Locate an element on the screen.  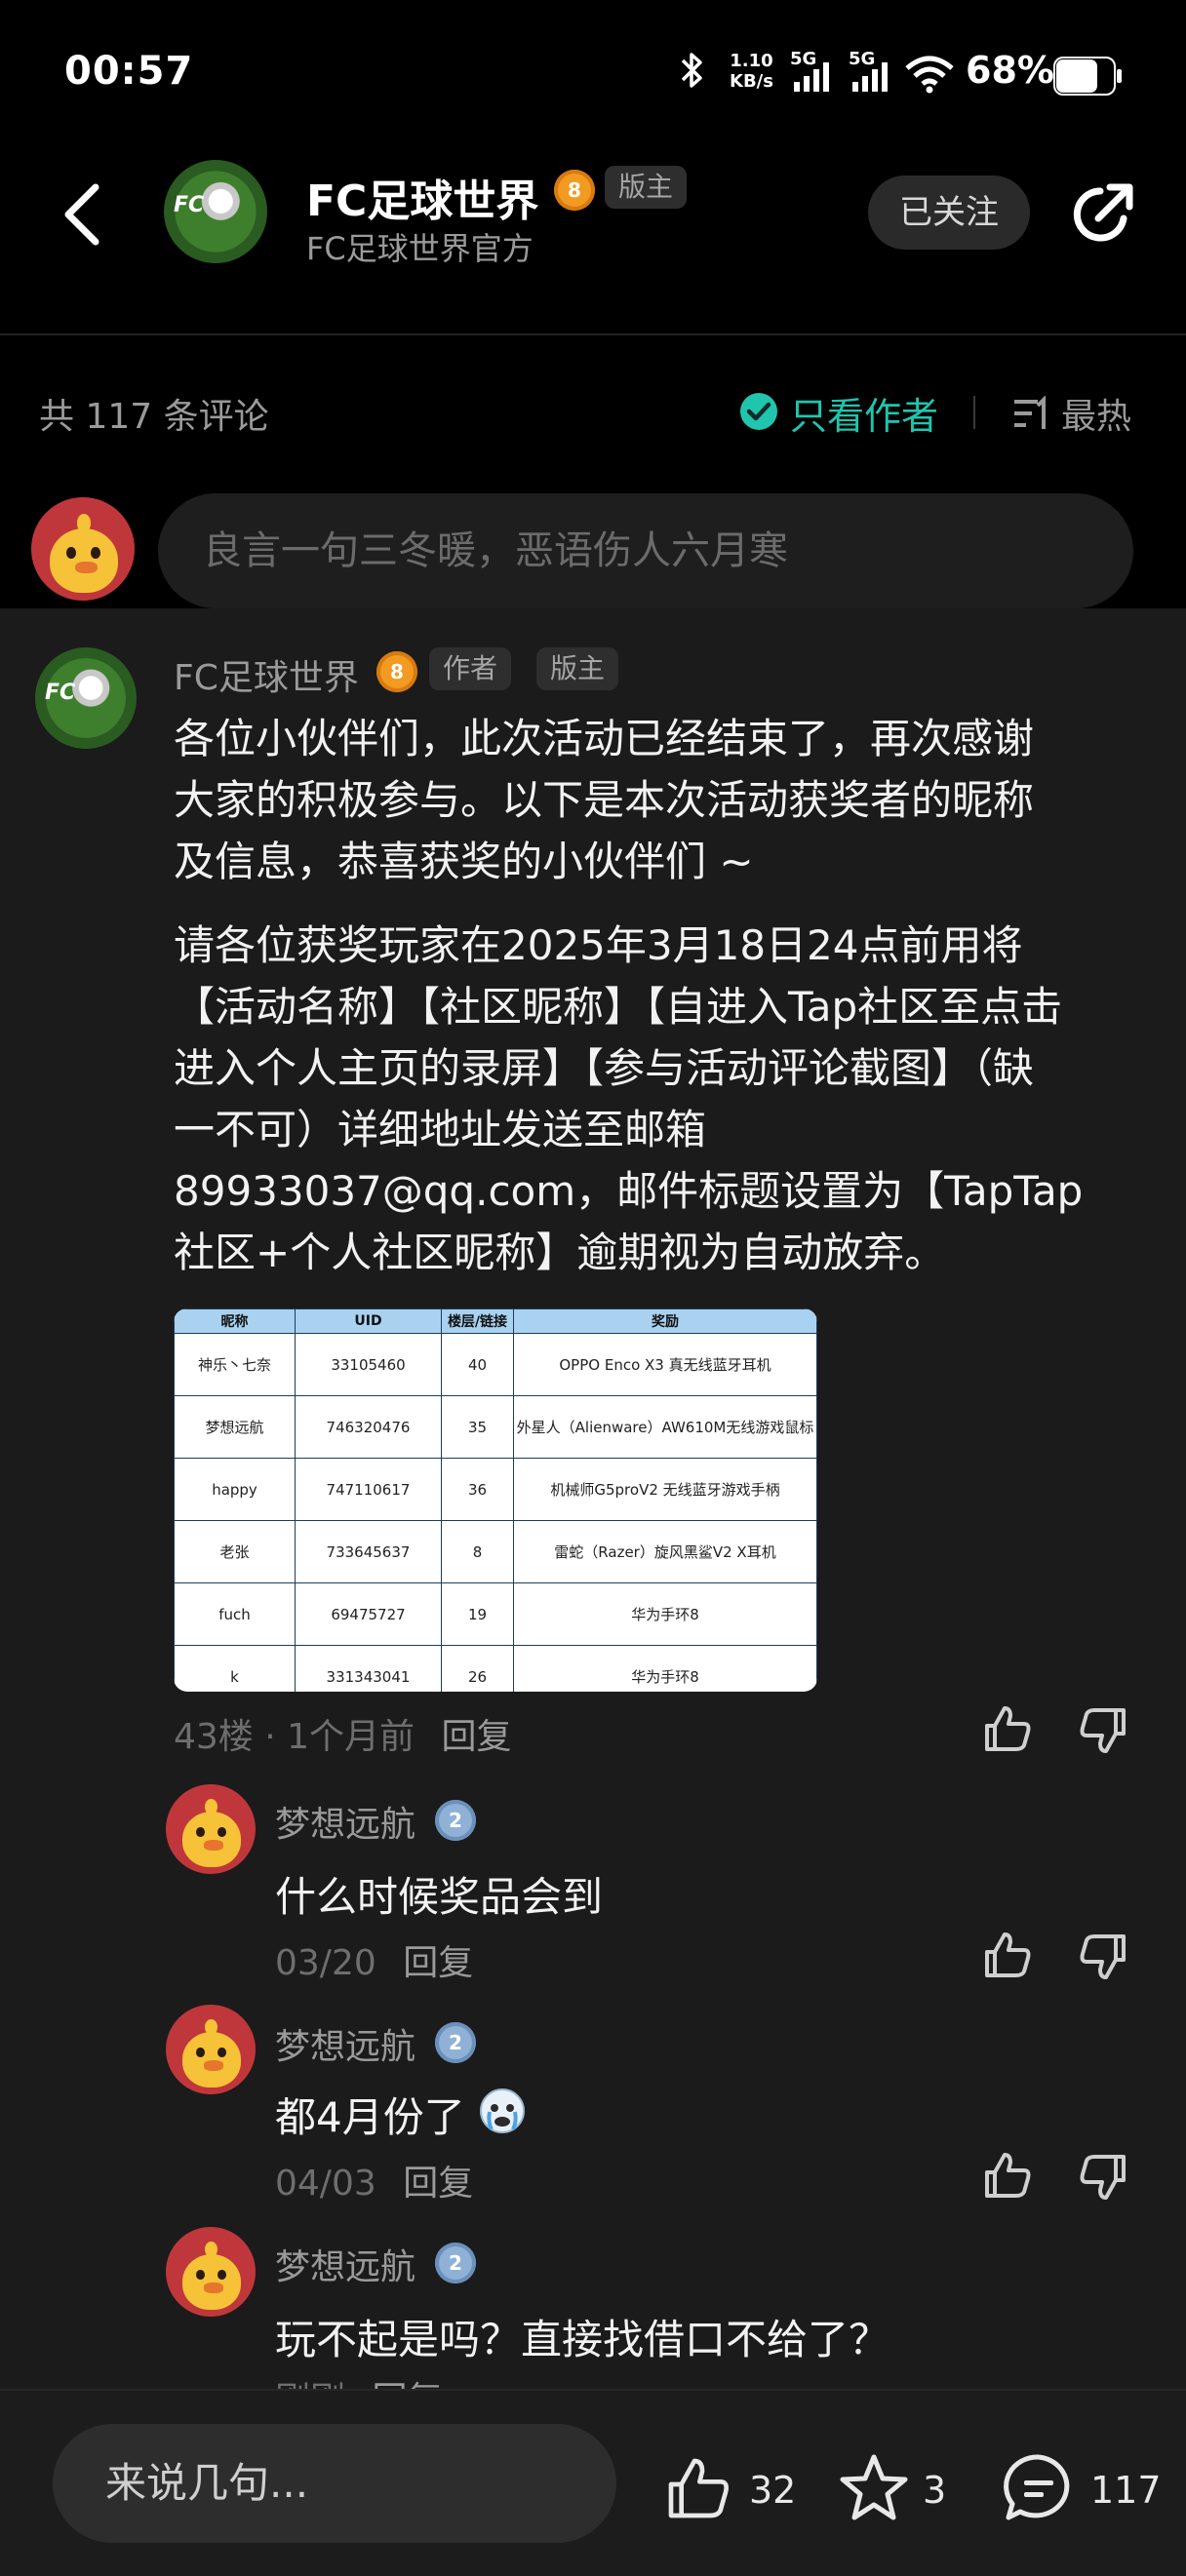
table-header: 奖励 is located at coordinates (665, 1321).